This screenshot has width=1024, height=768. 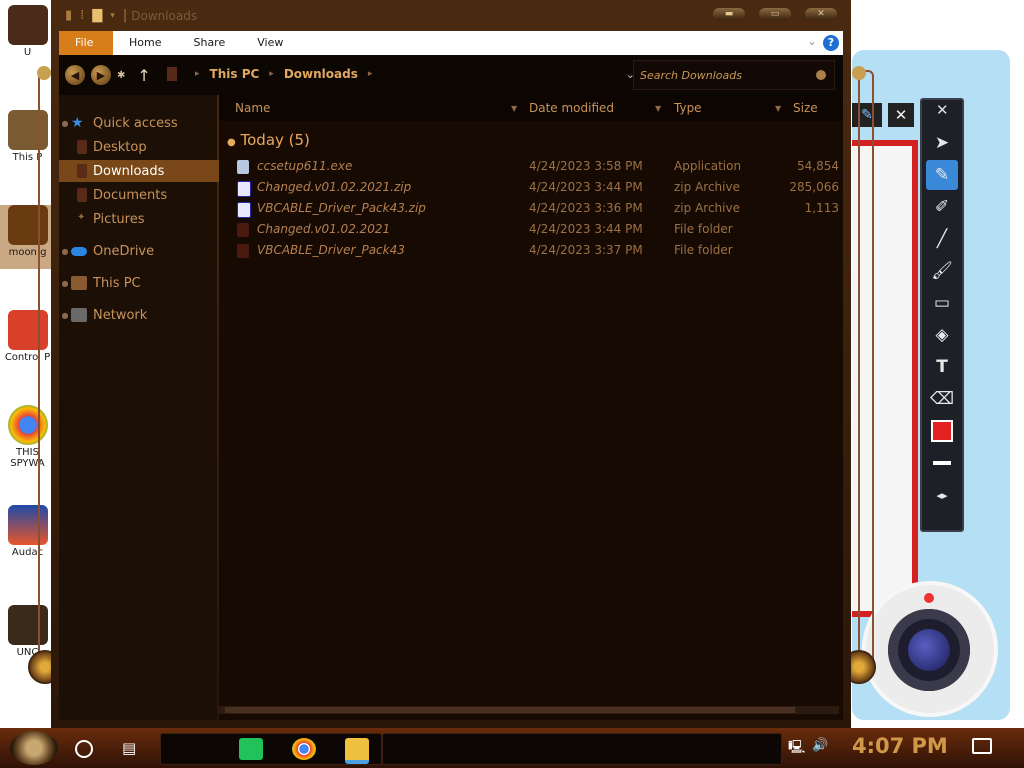 I want to click on help-button: ?, so click(x=831, y=43).